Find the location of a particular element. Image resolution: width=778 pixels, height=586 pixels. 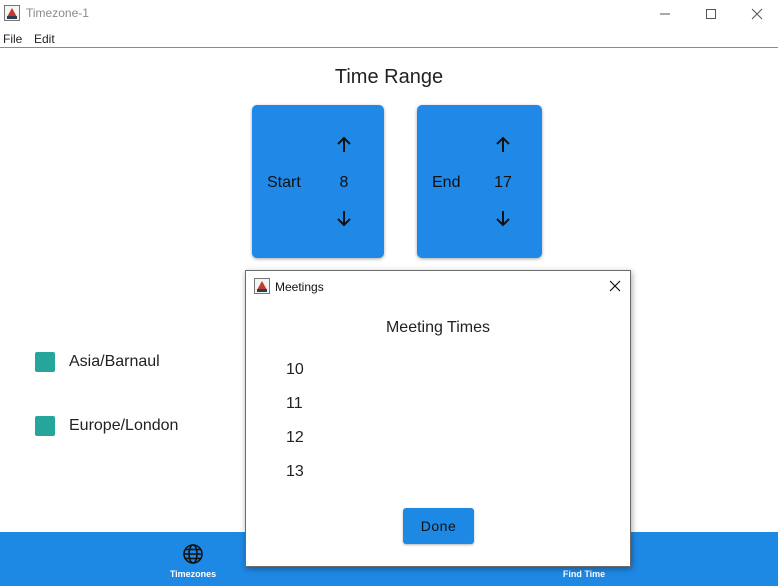

dialog-close-button is located at coordinates (615, 286).